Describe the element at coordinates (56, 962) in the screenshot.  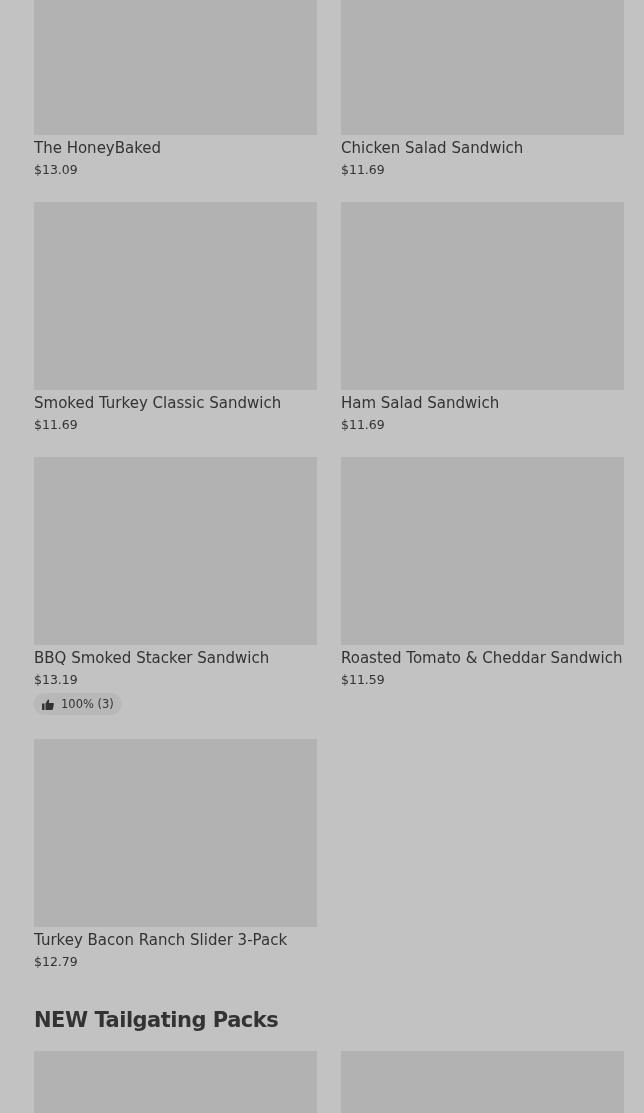
I see `product-price: $12.79` at that location.